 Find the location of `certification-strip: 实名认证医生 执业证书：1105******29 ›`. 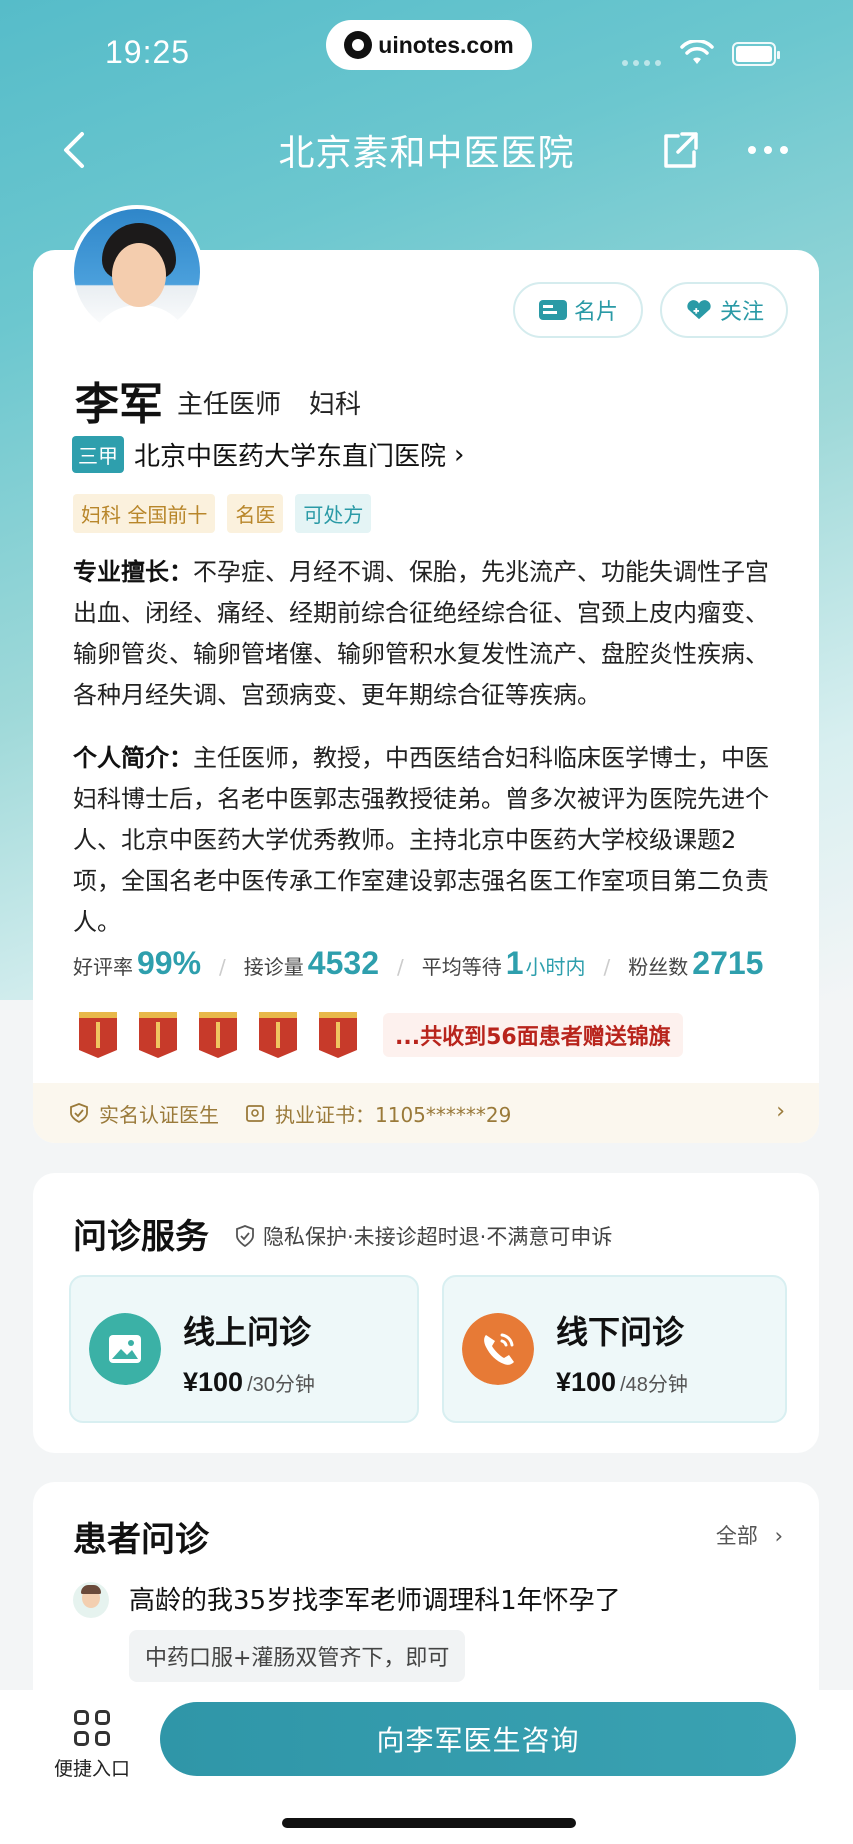

certification-strip: 实名认证医生 执业证书：1105******29 › is located at coordinates (426, 1113).